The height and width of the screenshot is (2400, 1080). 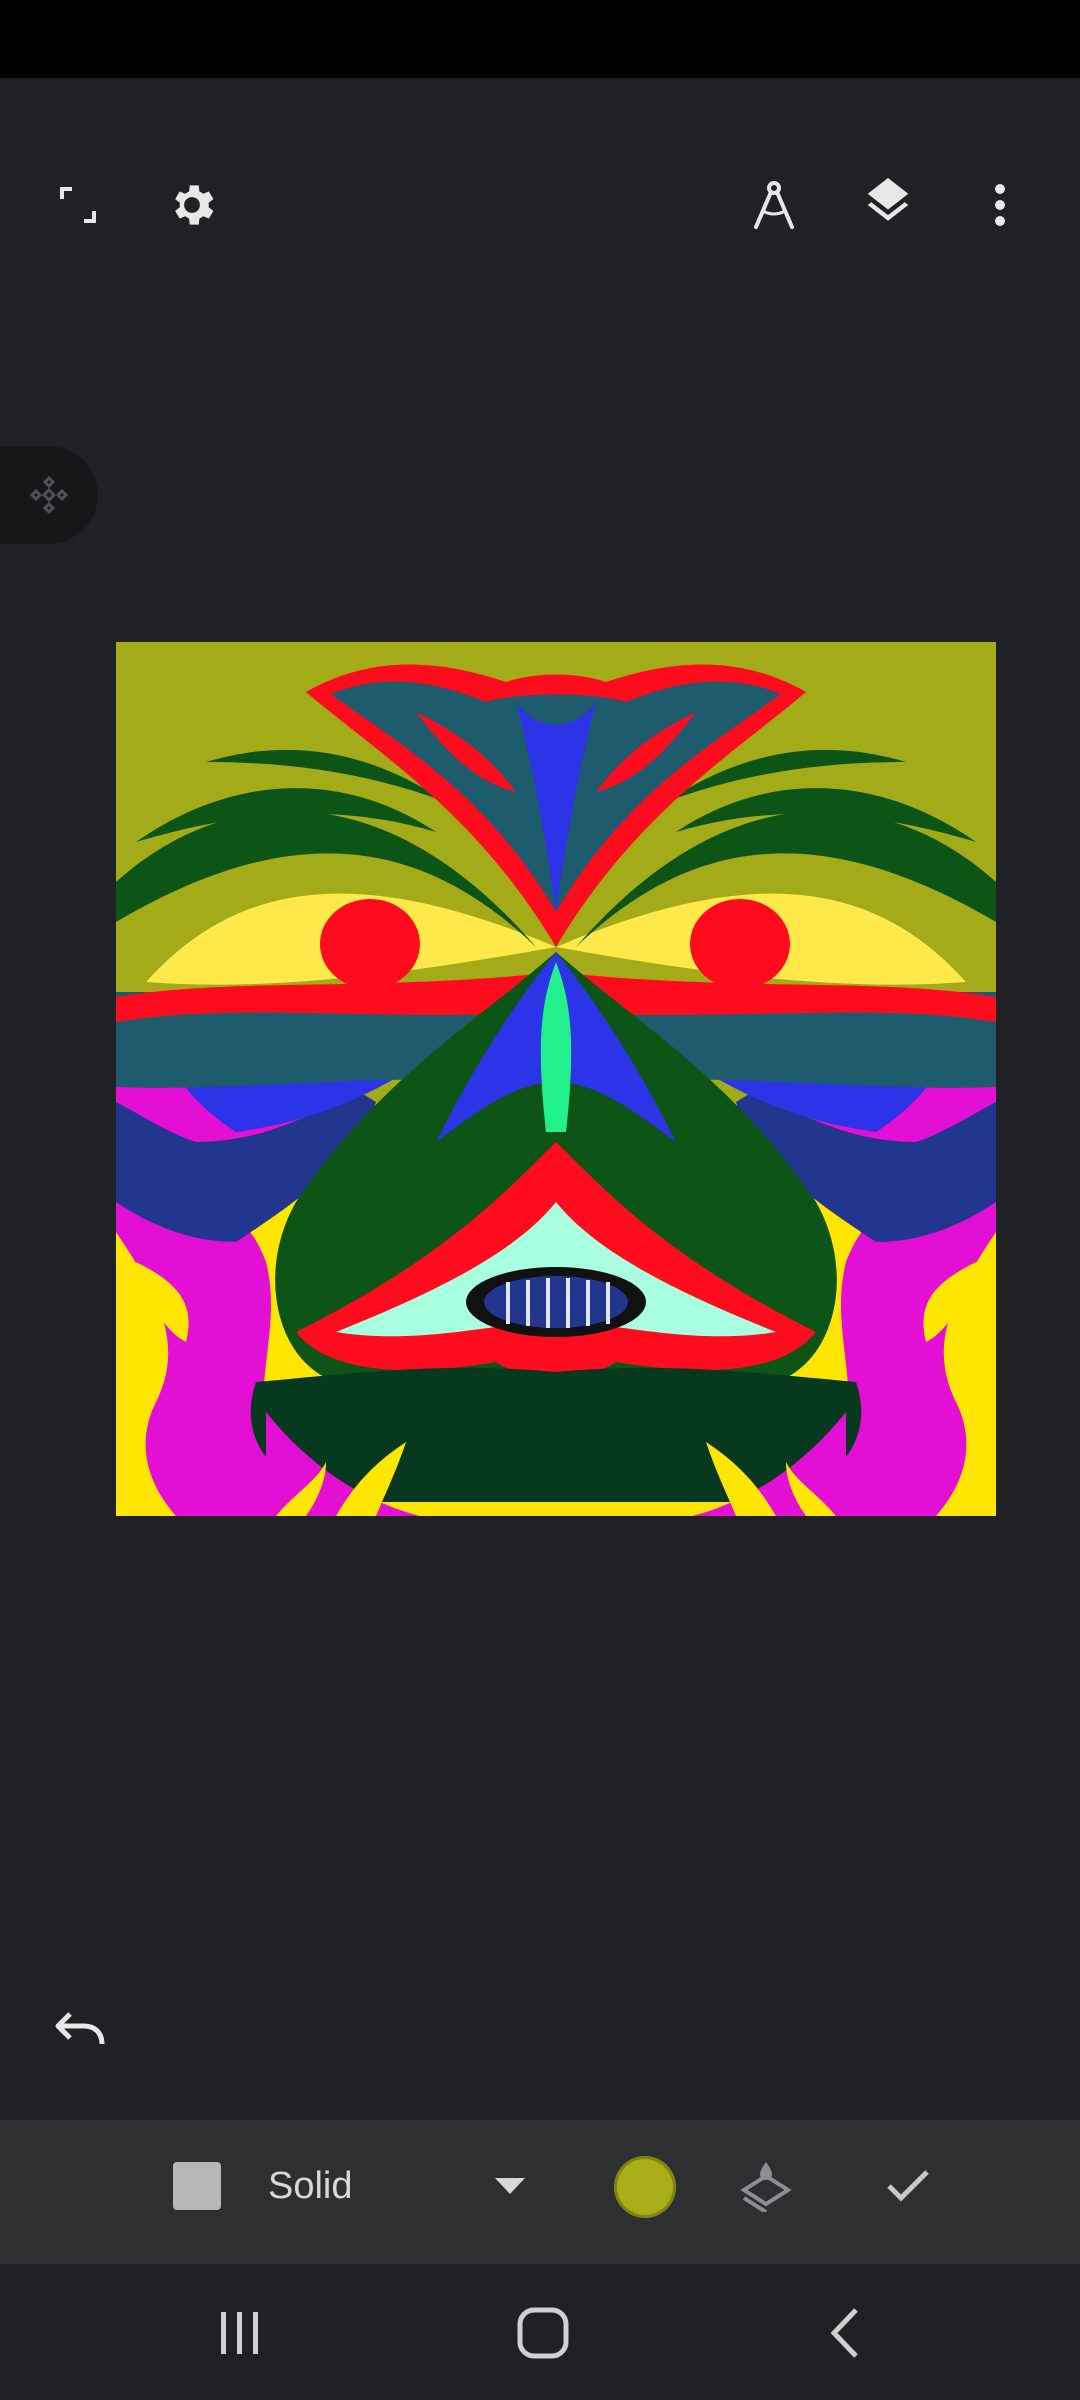 I want to click on confirm-button, so click(x=908, y=2186).